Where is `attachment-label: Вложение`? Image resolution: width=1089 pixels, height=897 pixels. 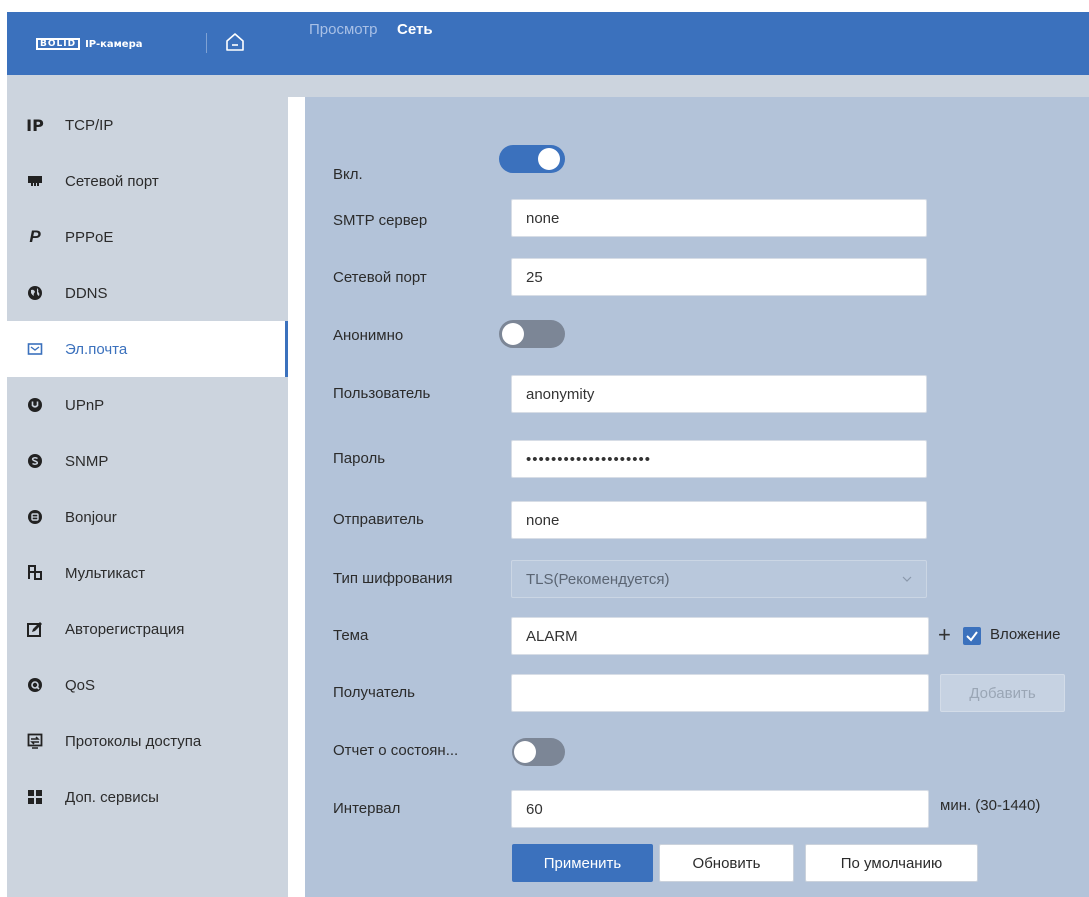
attachment-label: Вложение is located at coordinates (1025, 634).